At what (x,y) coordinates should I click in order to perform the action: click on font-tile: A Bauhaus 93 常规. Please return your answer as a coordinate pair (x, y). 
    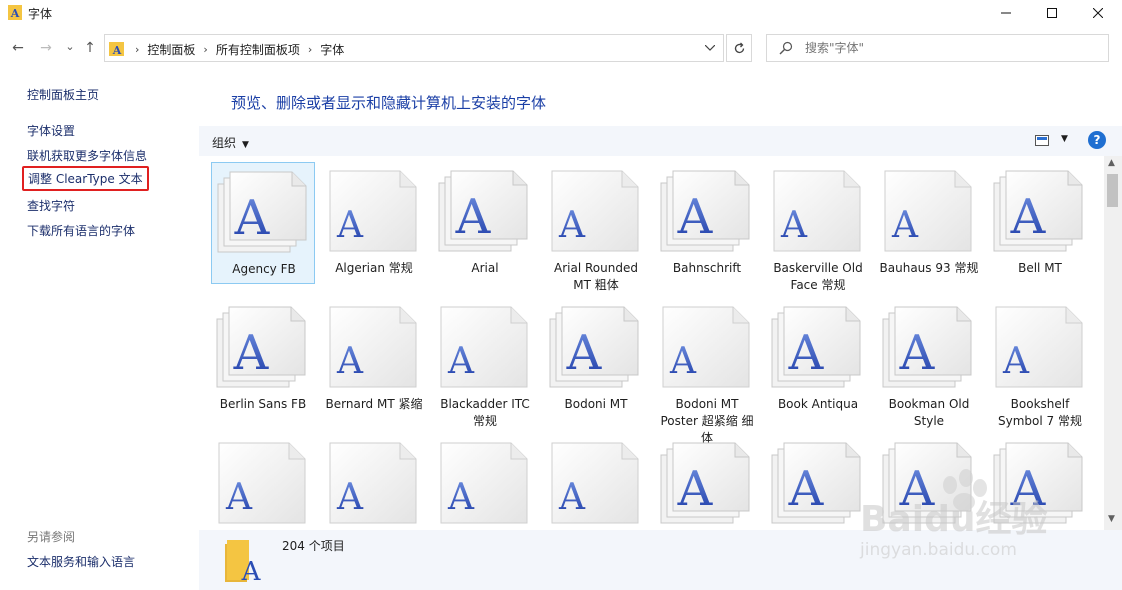
    Looking at the image, I should click on (929, 223).